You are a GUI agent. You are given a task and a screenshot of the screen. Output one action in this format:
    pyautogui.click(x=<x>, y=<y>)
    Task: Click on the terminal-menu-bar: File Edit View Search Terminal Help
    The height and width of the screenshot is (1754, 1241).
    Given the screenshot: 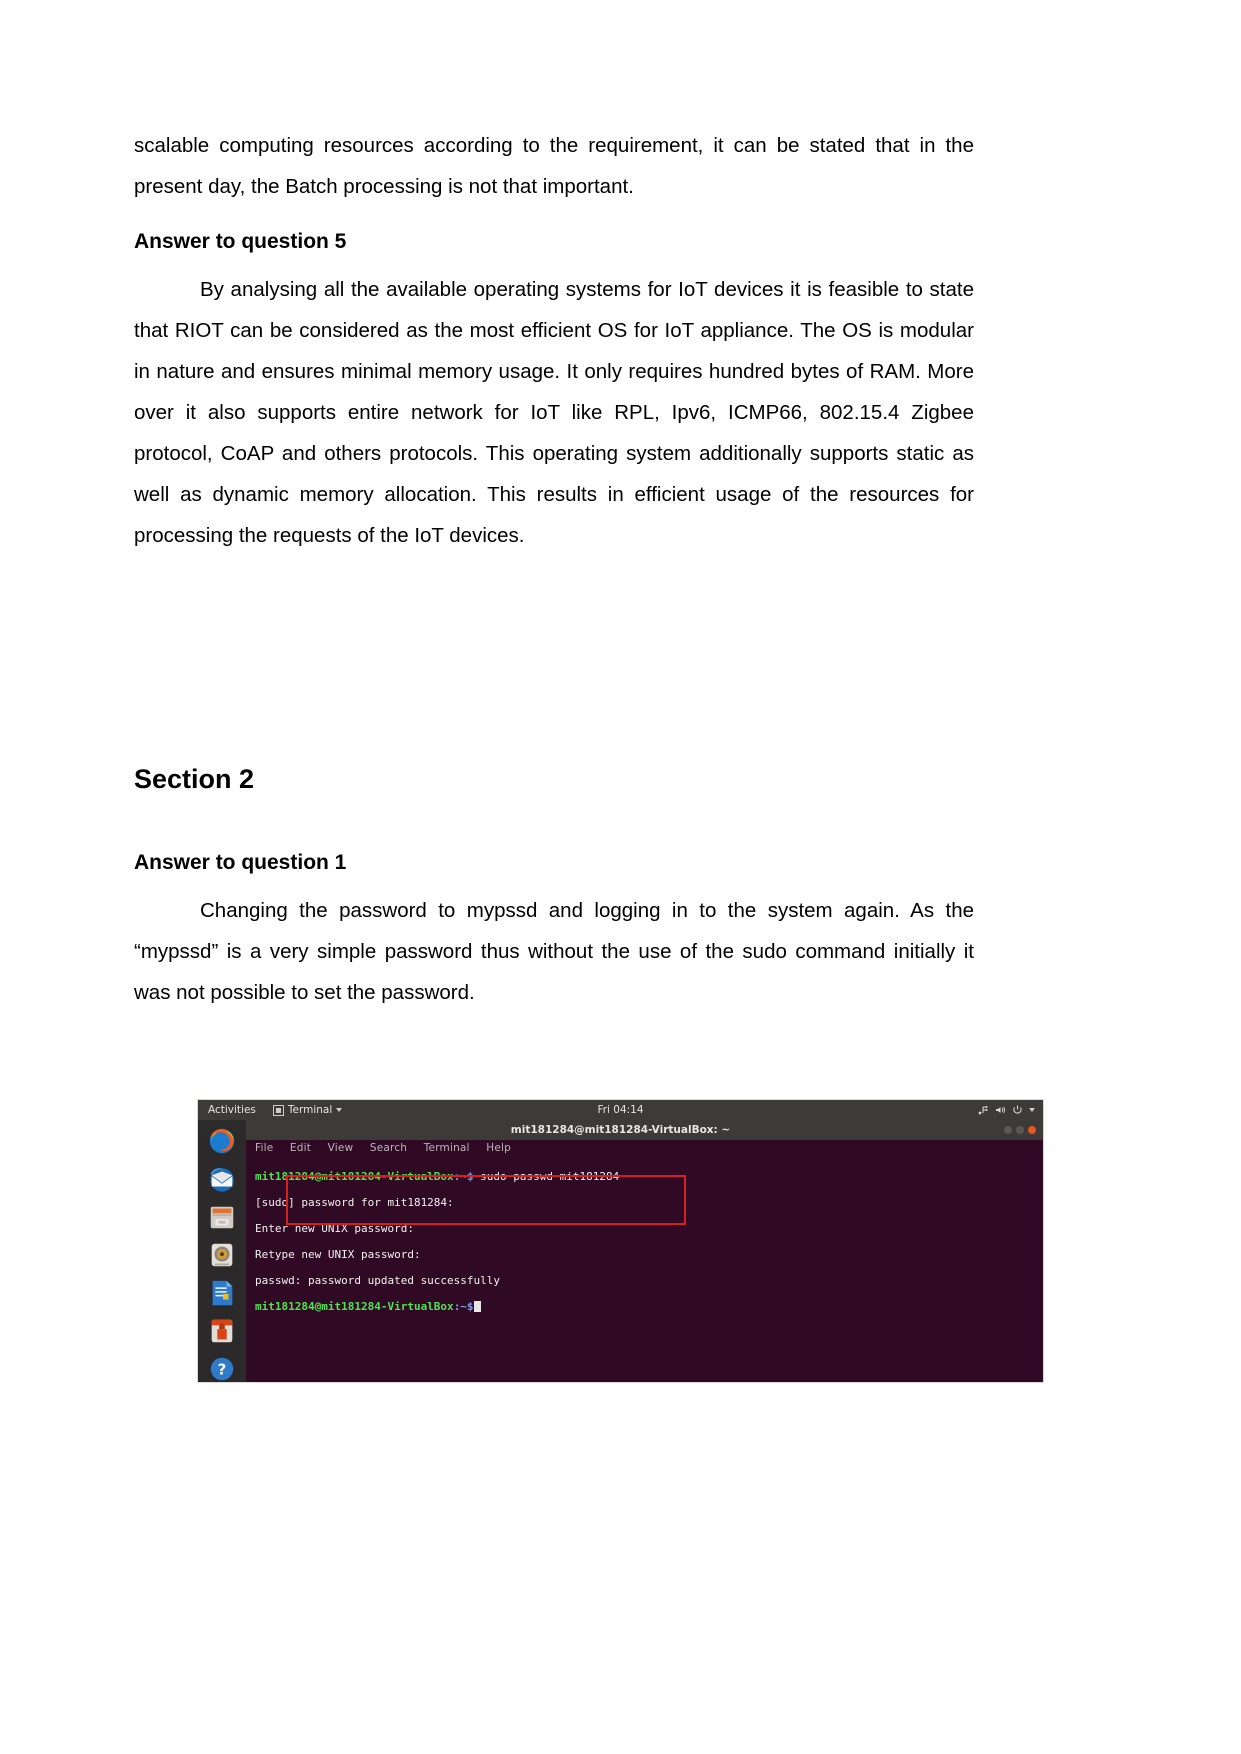 What is the action you would take?
    pyautogui.click(x=644, y=1148)
    